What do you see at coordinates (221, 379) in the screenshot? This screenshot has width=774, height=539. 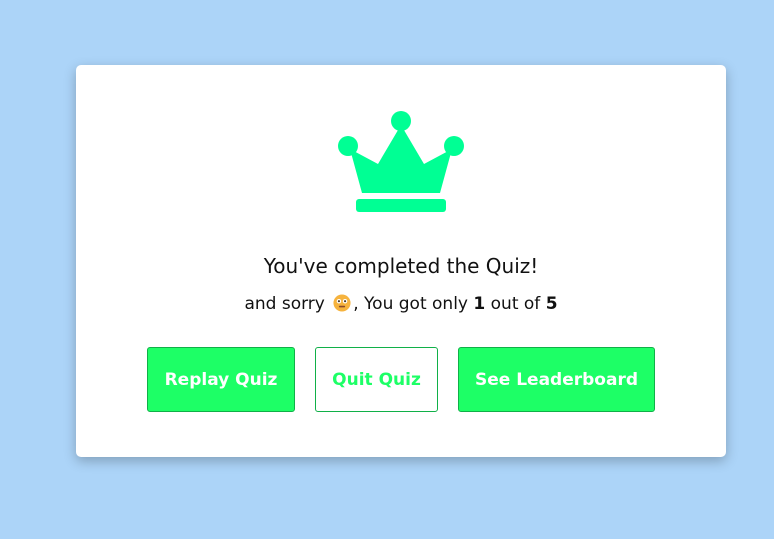 I see `replay-quiz-button: Replay Quiz` at bounding box center [221, 379].